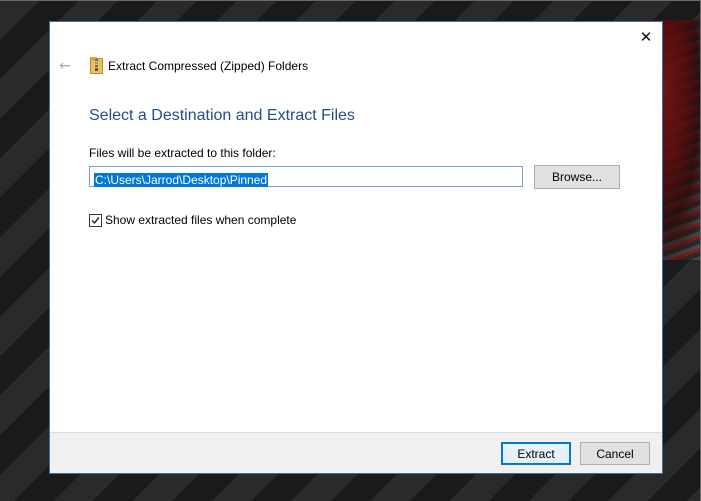  I want to click on page-heading: Select a Destination and Extract Files, so click(222, 115).